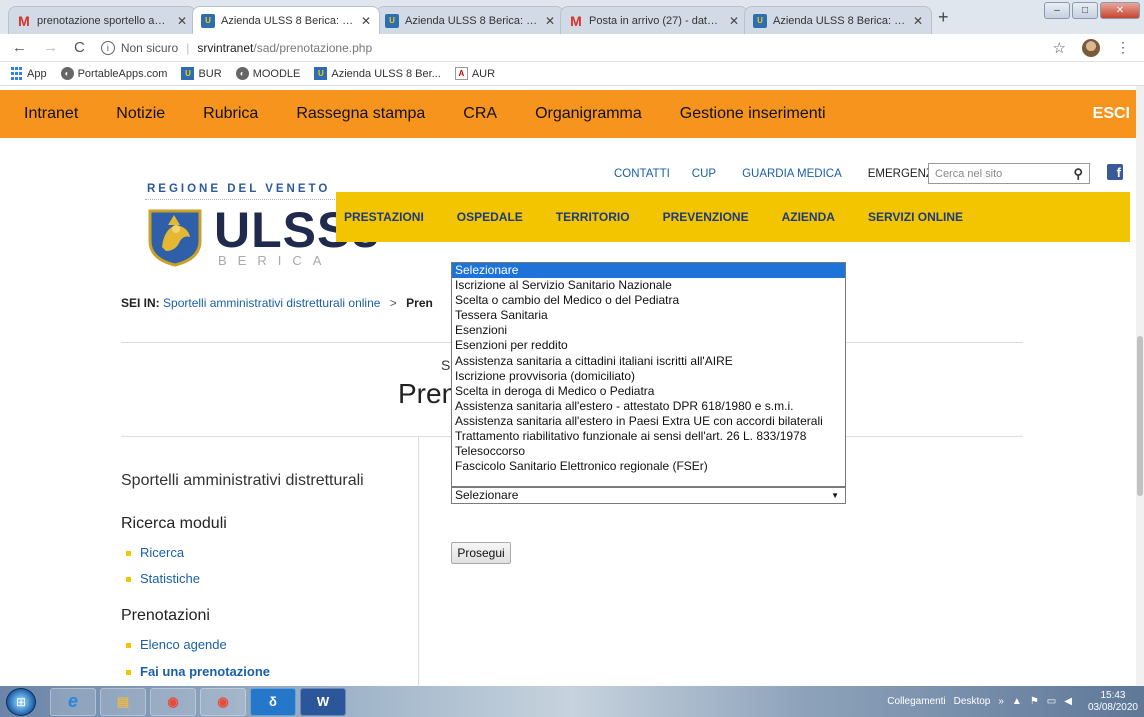  I want to click on page-scrollbar, so click(1140, 386).